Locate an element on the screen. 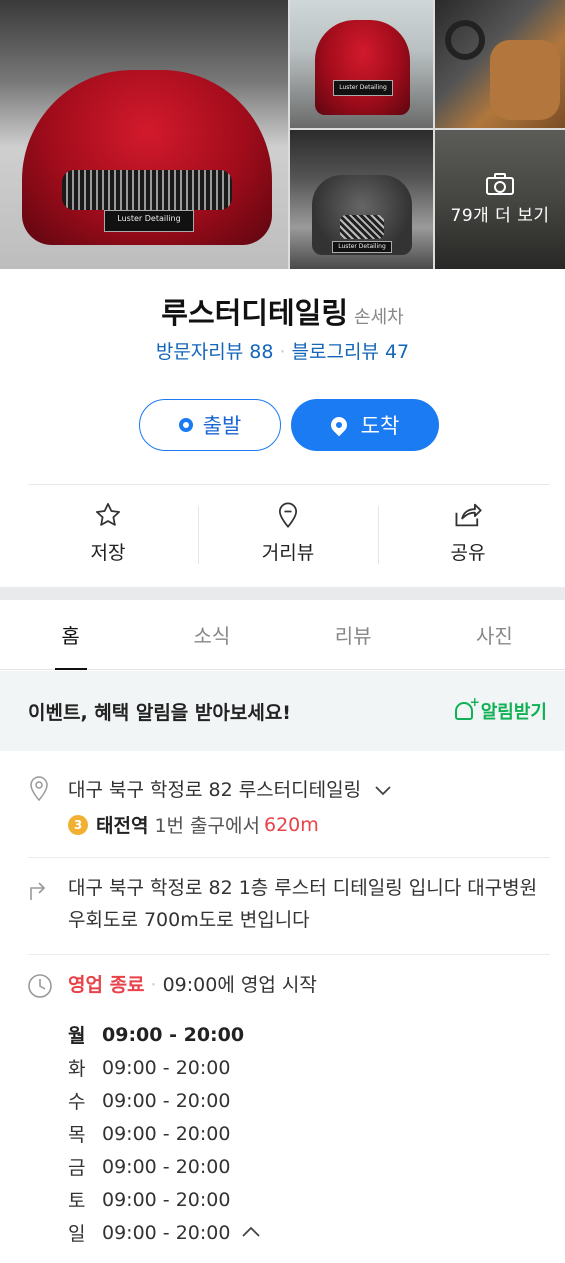  business-status: 영업 종료 · 09:00에 영업 시작 is located at coordinates (192, 985).